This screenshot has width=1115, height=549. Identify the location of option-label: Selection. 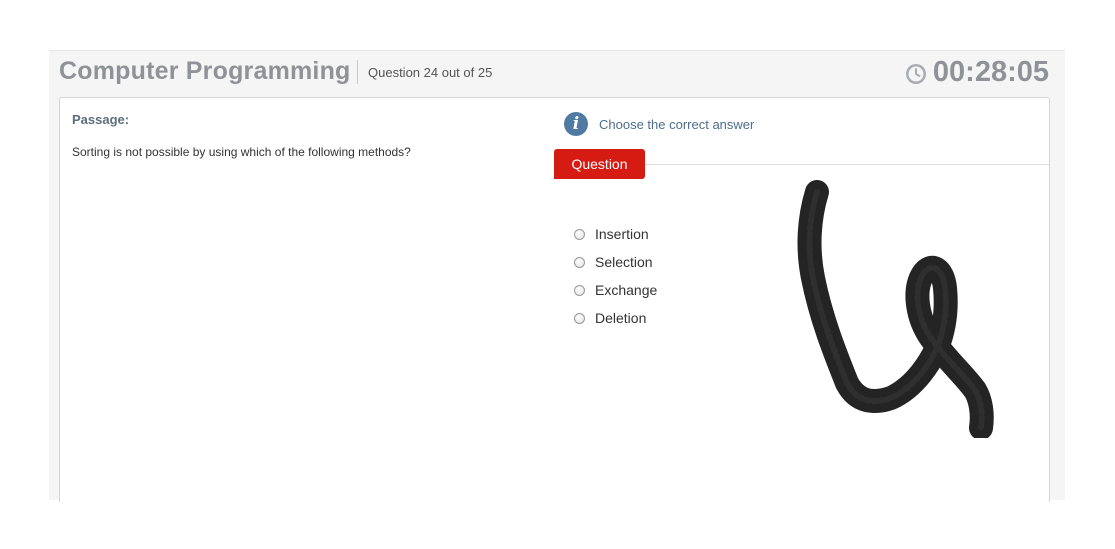
(624, 262).